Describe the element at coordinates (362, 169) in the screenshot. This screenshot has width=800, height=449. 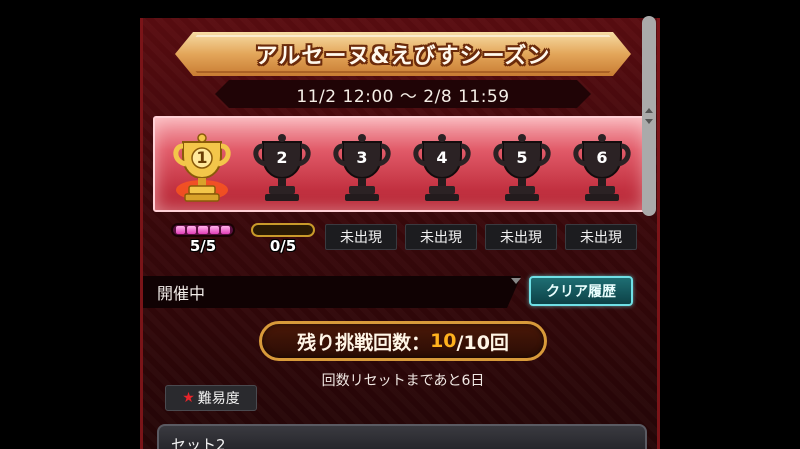
I see `trophy-3-locked-icon: 3` at that location.